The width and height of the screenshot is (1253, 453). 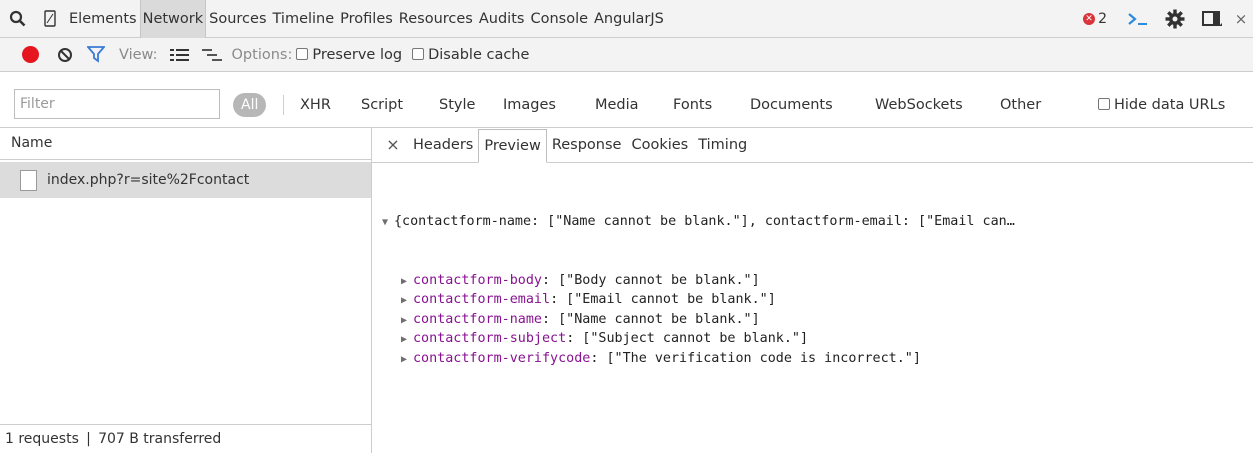 I want to click on view-label: View:, so click(x=138, y=54).